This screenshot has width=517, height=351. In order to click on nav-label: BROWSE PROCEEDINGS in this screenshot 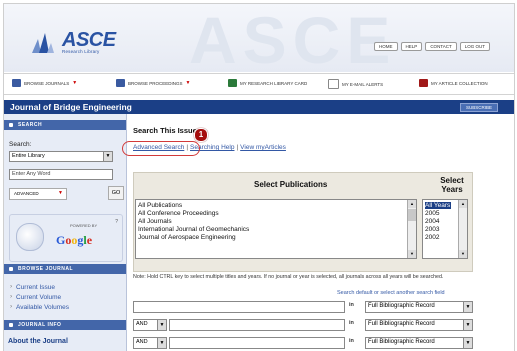, I will do `click(155, 83)`.